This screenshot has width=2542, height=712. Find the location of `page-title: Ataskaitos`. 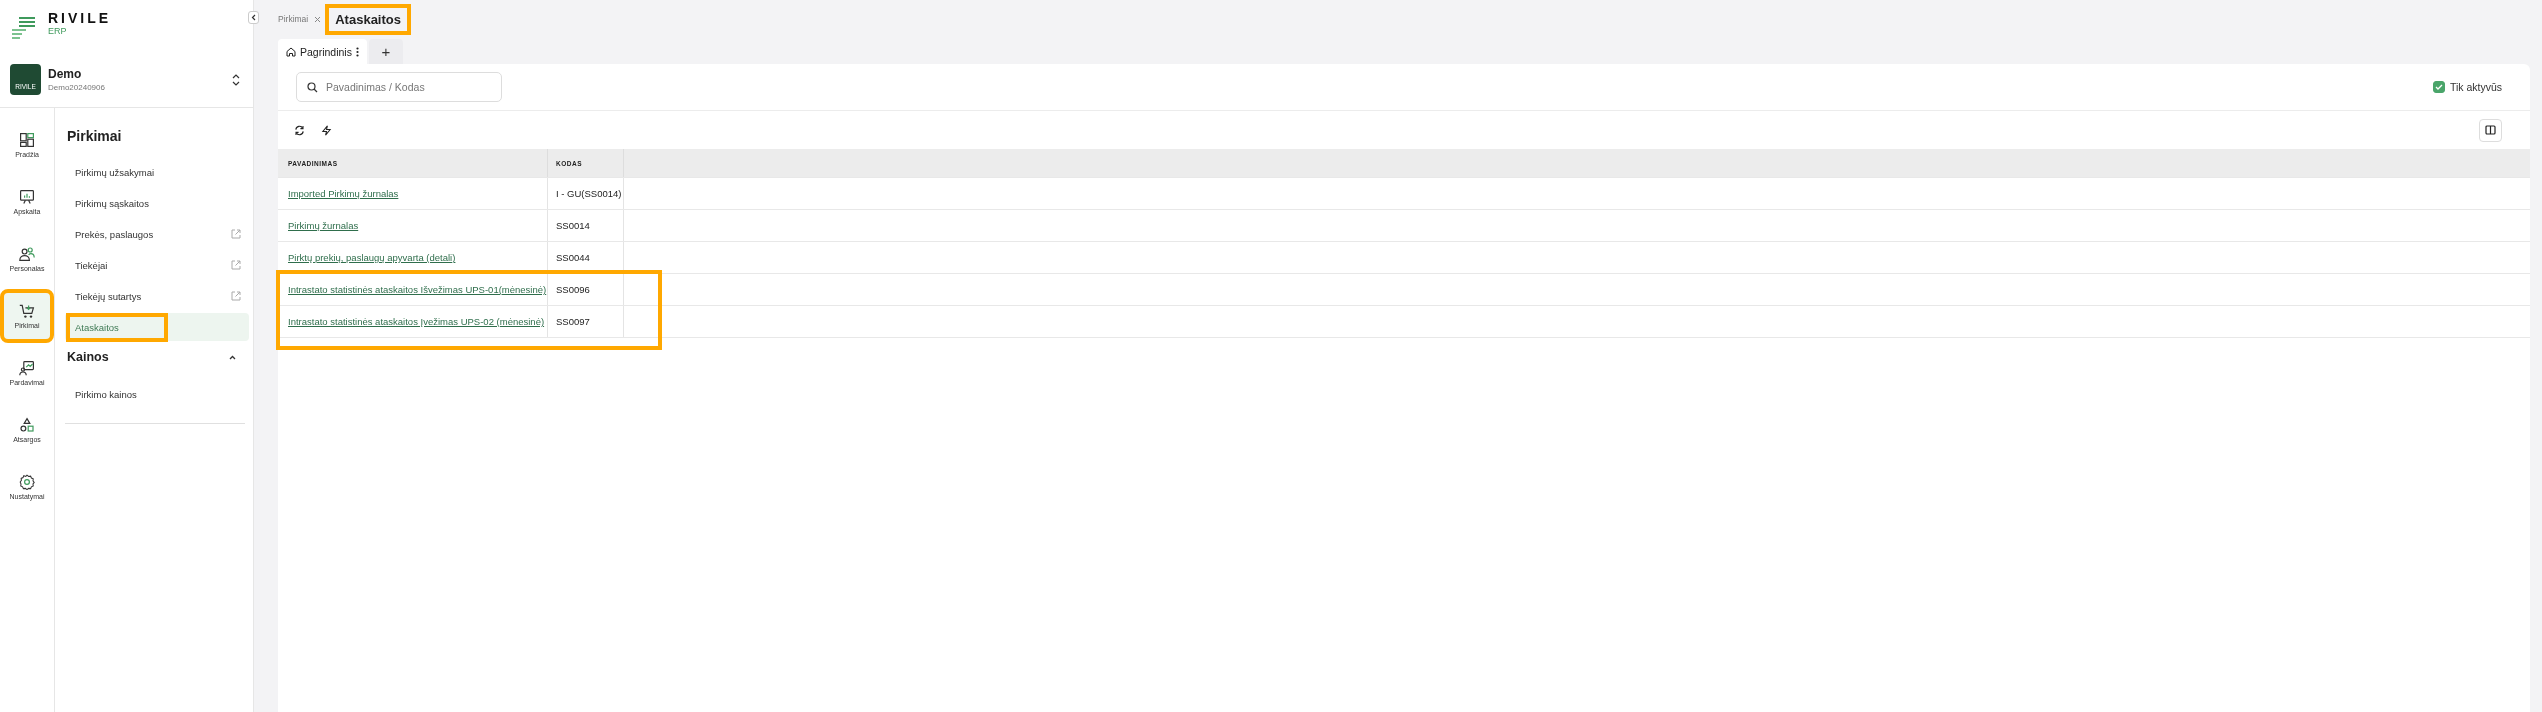

page-title: Ataskaitos is located at coordinates (368, 19).